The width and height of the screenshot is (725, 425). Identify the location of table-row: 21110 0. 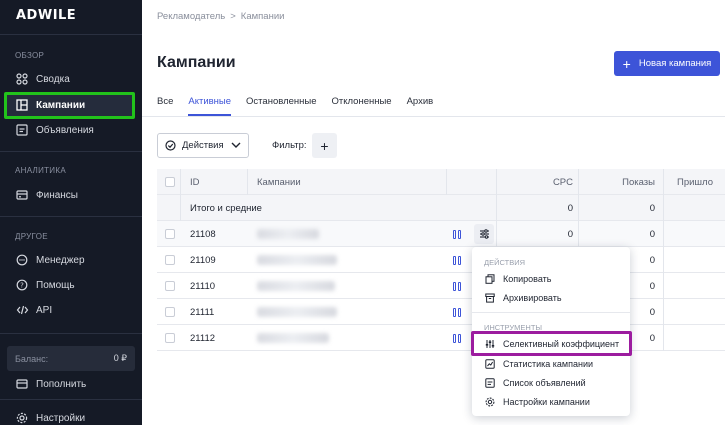
(441, 286).